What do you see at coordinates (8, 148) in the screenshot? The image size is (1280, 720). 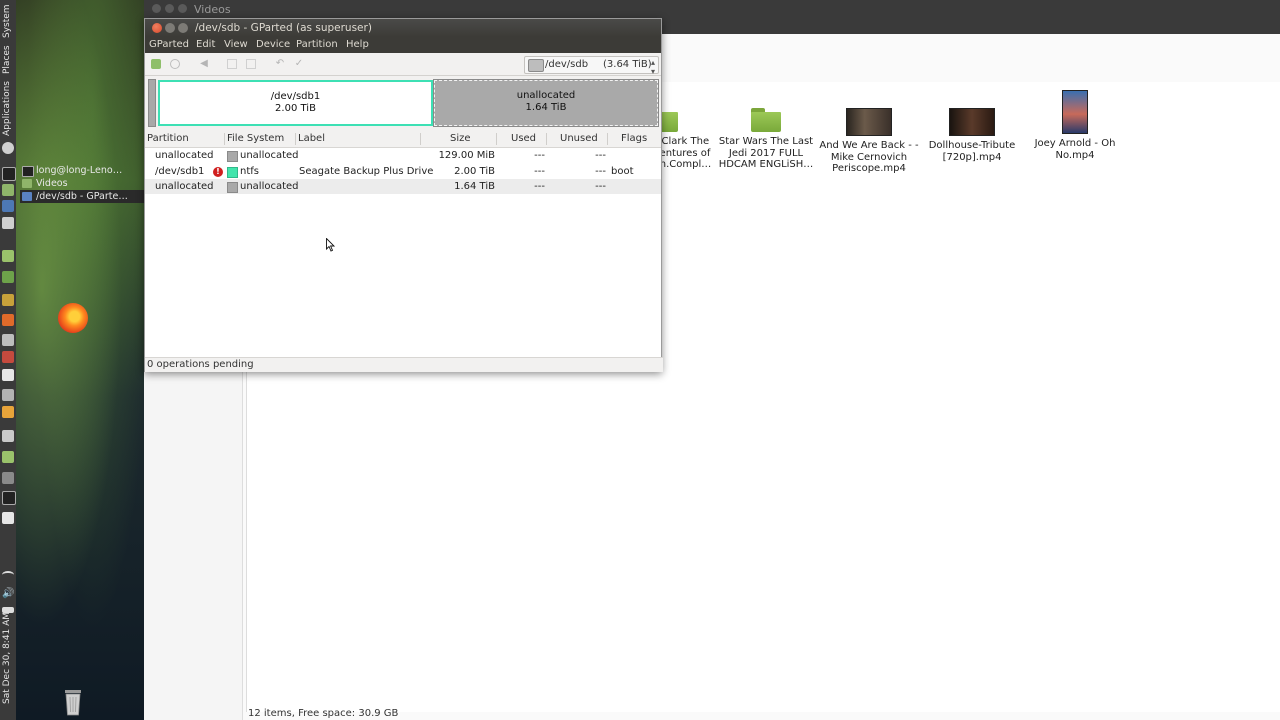 I see `power-icon` at bounding box center [8, 148].